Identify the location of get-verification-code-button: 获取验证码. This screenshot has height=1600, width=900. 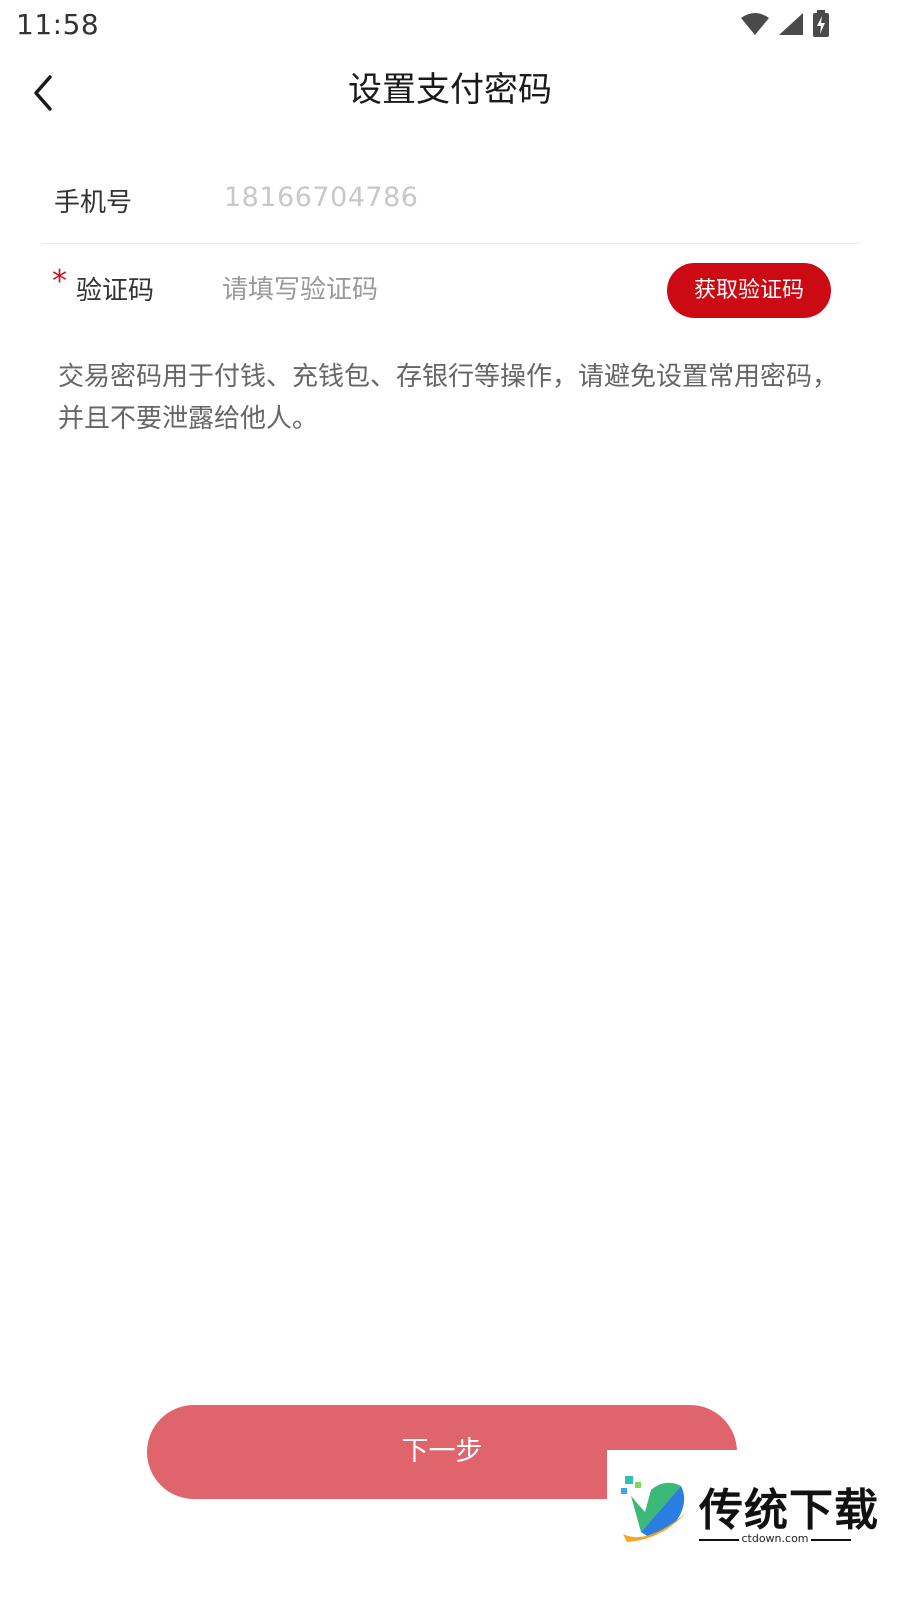
(749, 290).